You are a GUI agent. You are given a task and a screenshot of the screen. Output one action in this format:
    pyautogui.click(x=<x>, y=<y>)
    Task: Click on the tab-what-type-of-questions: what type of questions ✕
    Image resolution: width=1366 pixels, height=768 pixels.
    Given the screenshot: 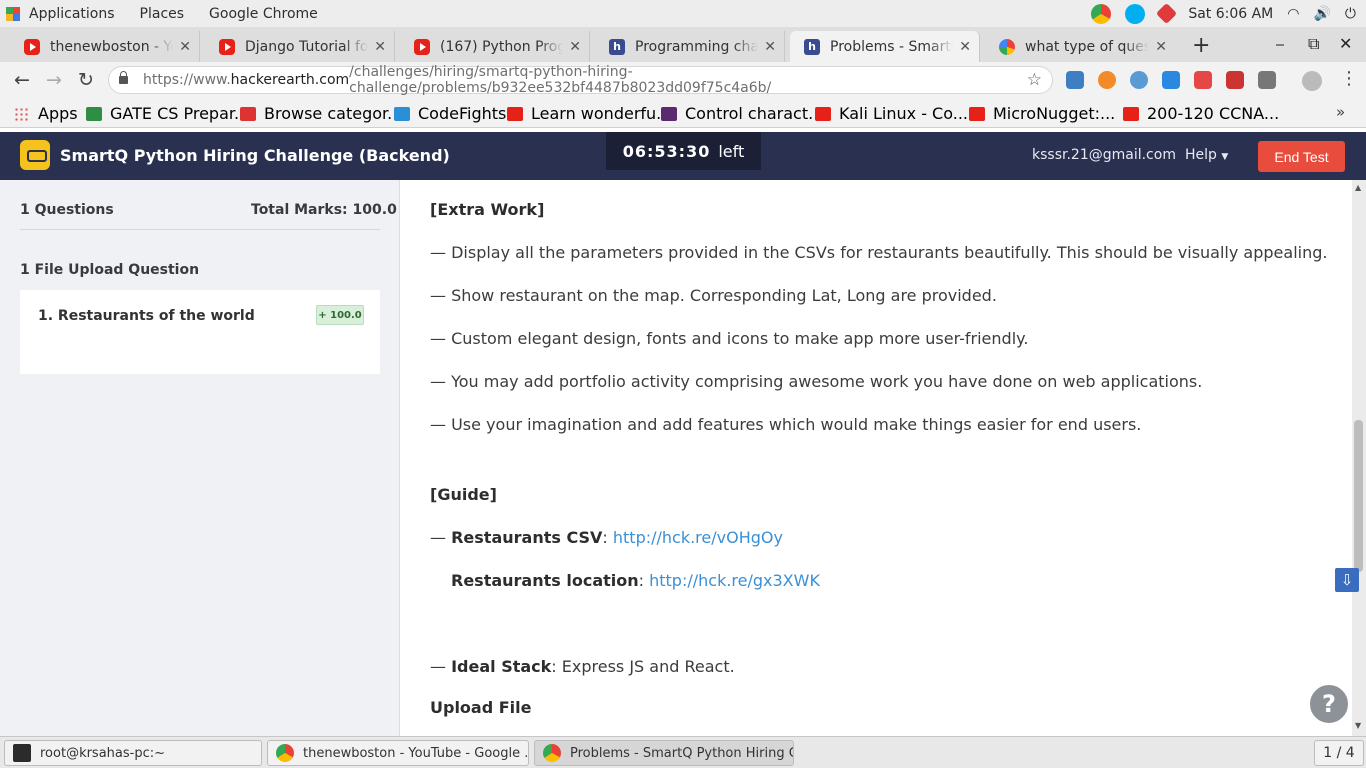 What is the action you would take?
    pyautogui.click(x=1080, y=46)
    